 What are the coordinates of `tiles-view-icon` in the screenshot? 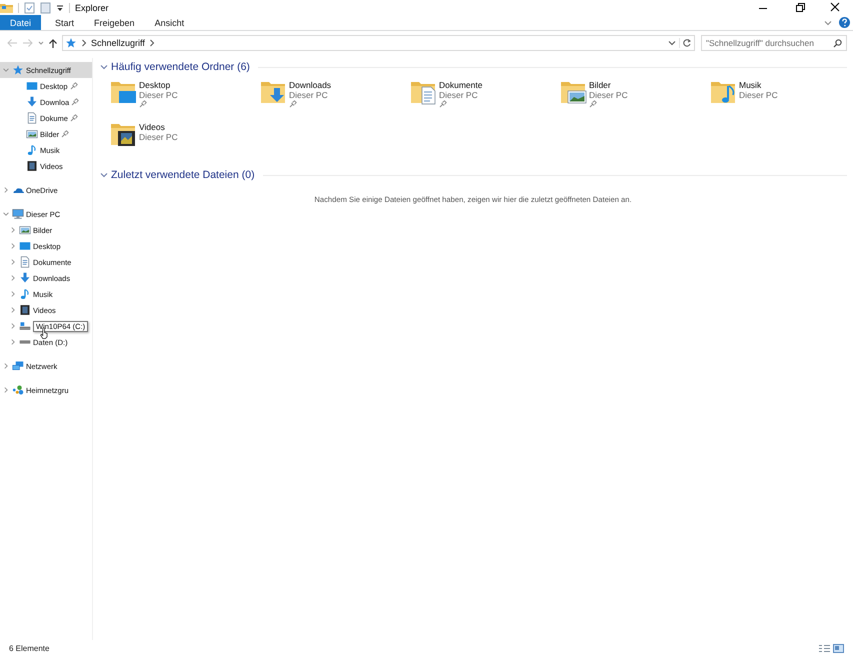 It's located at (838, 648).